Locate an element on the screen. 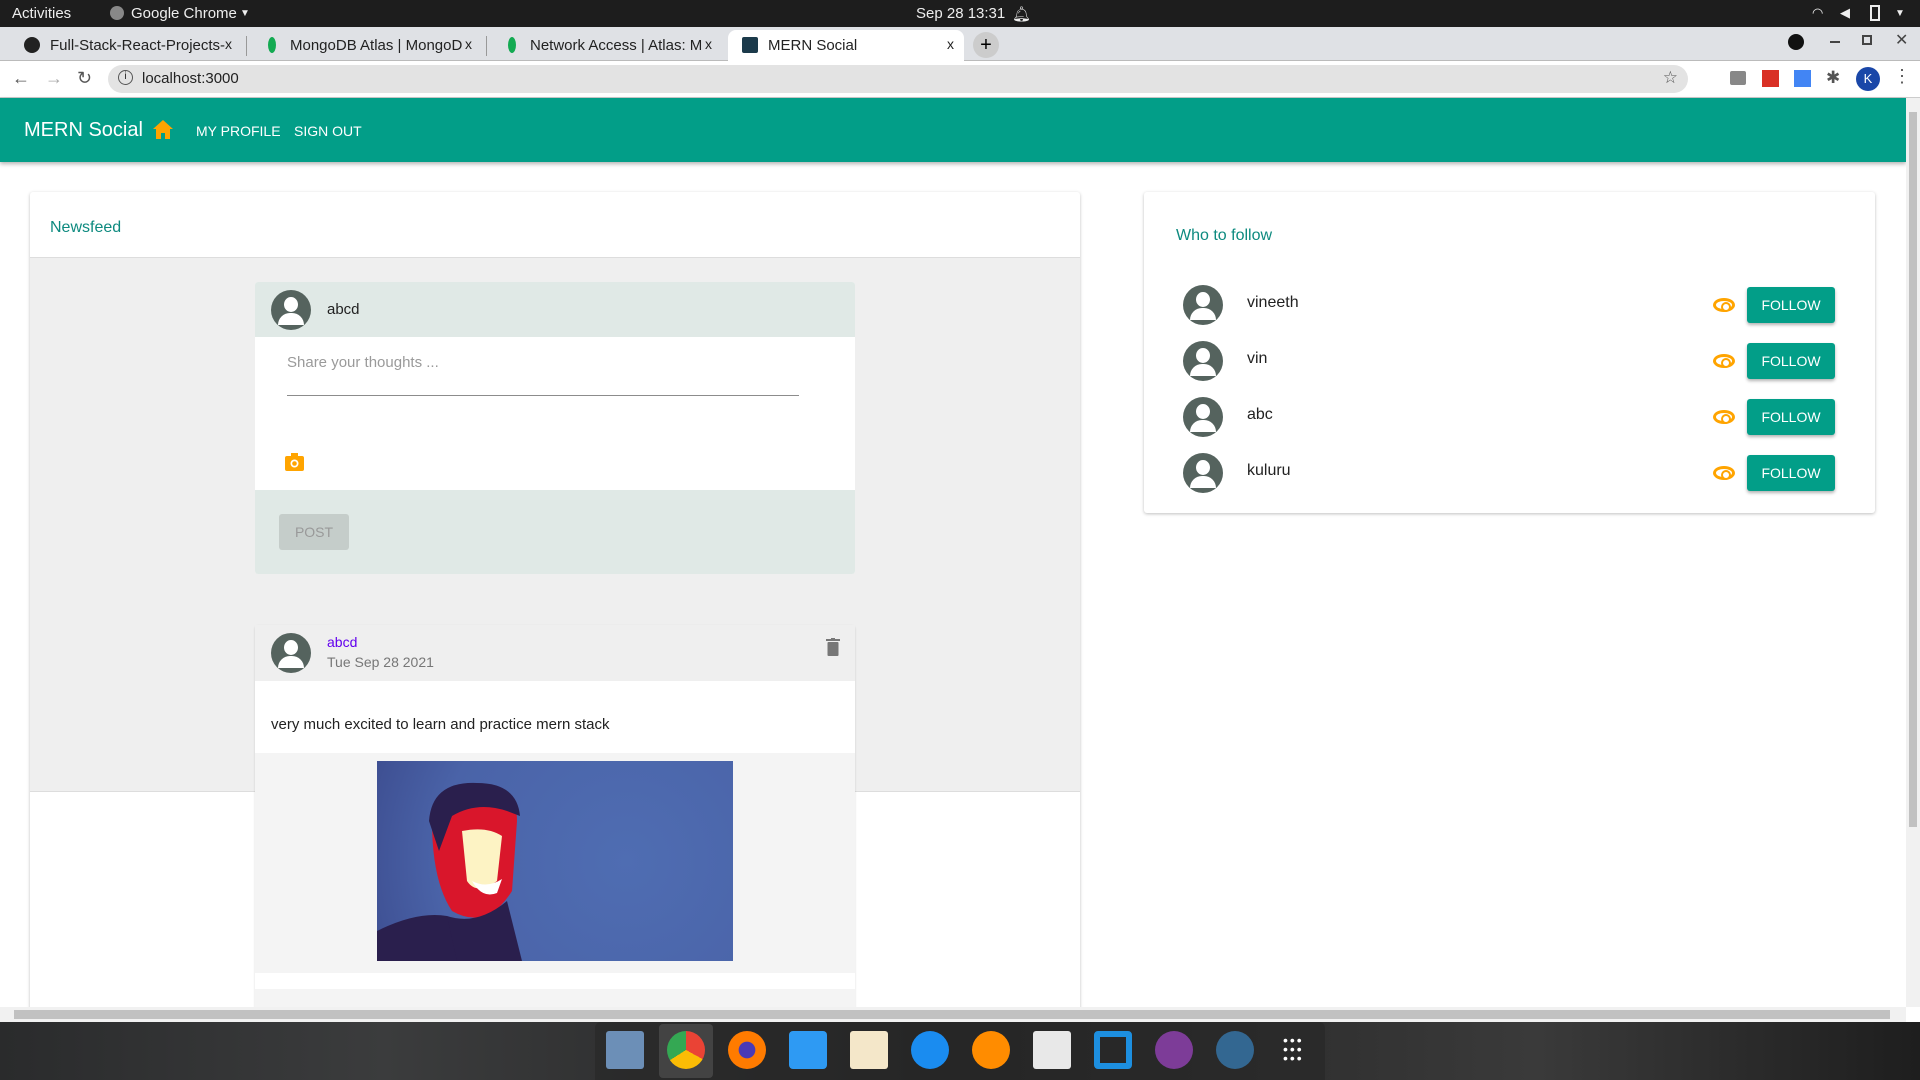  home-icon is located at coordinates (163, 129).